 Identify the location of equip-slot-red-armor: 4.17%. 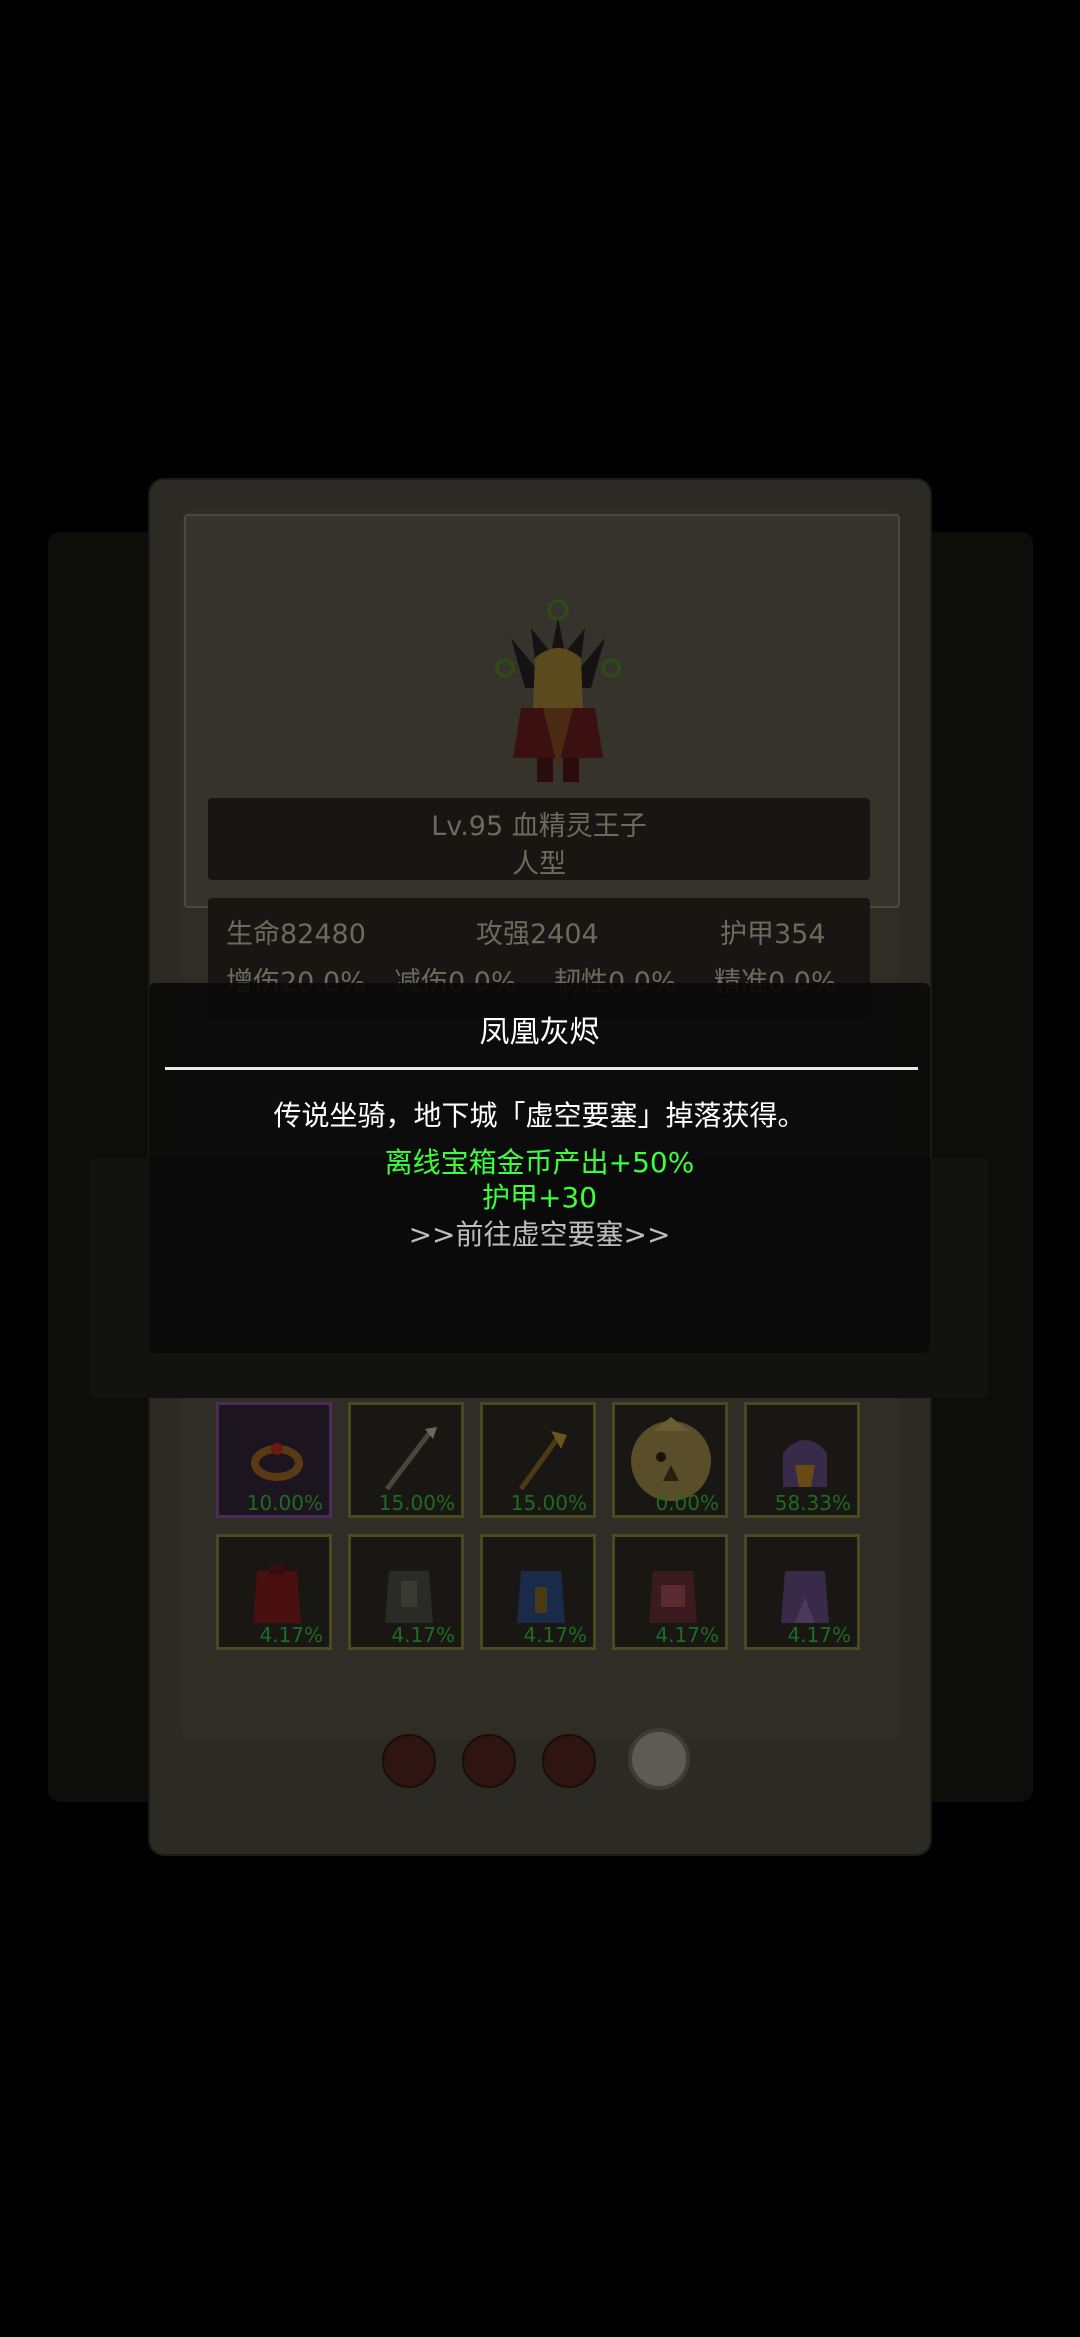
(274, 1592).